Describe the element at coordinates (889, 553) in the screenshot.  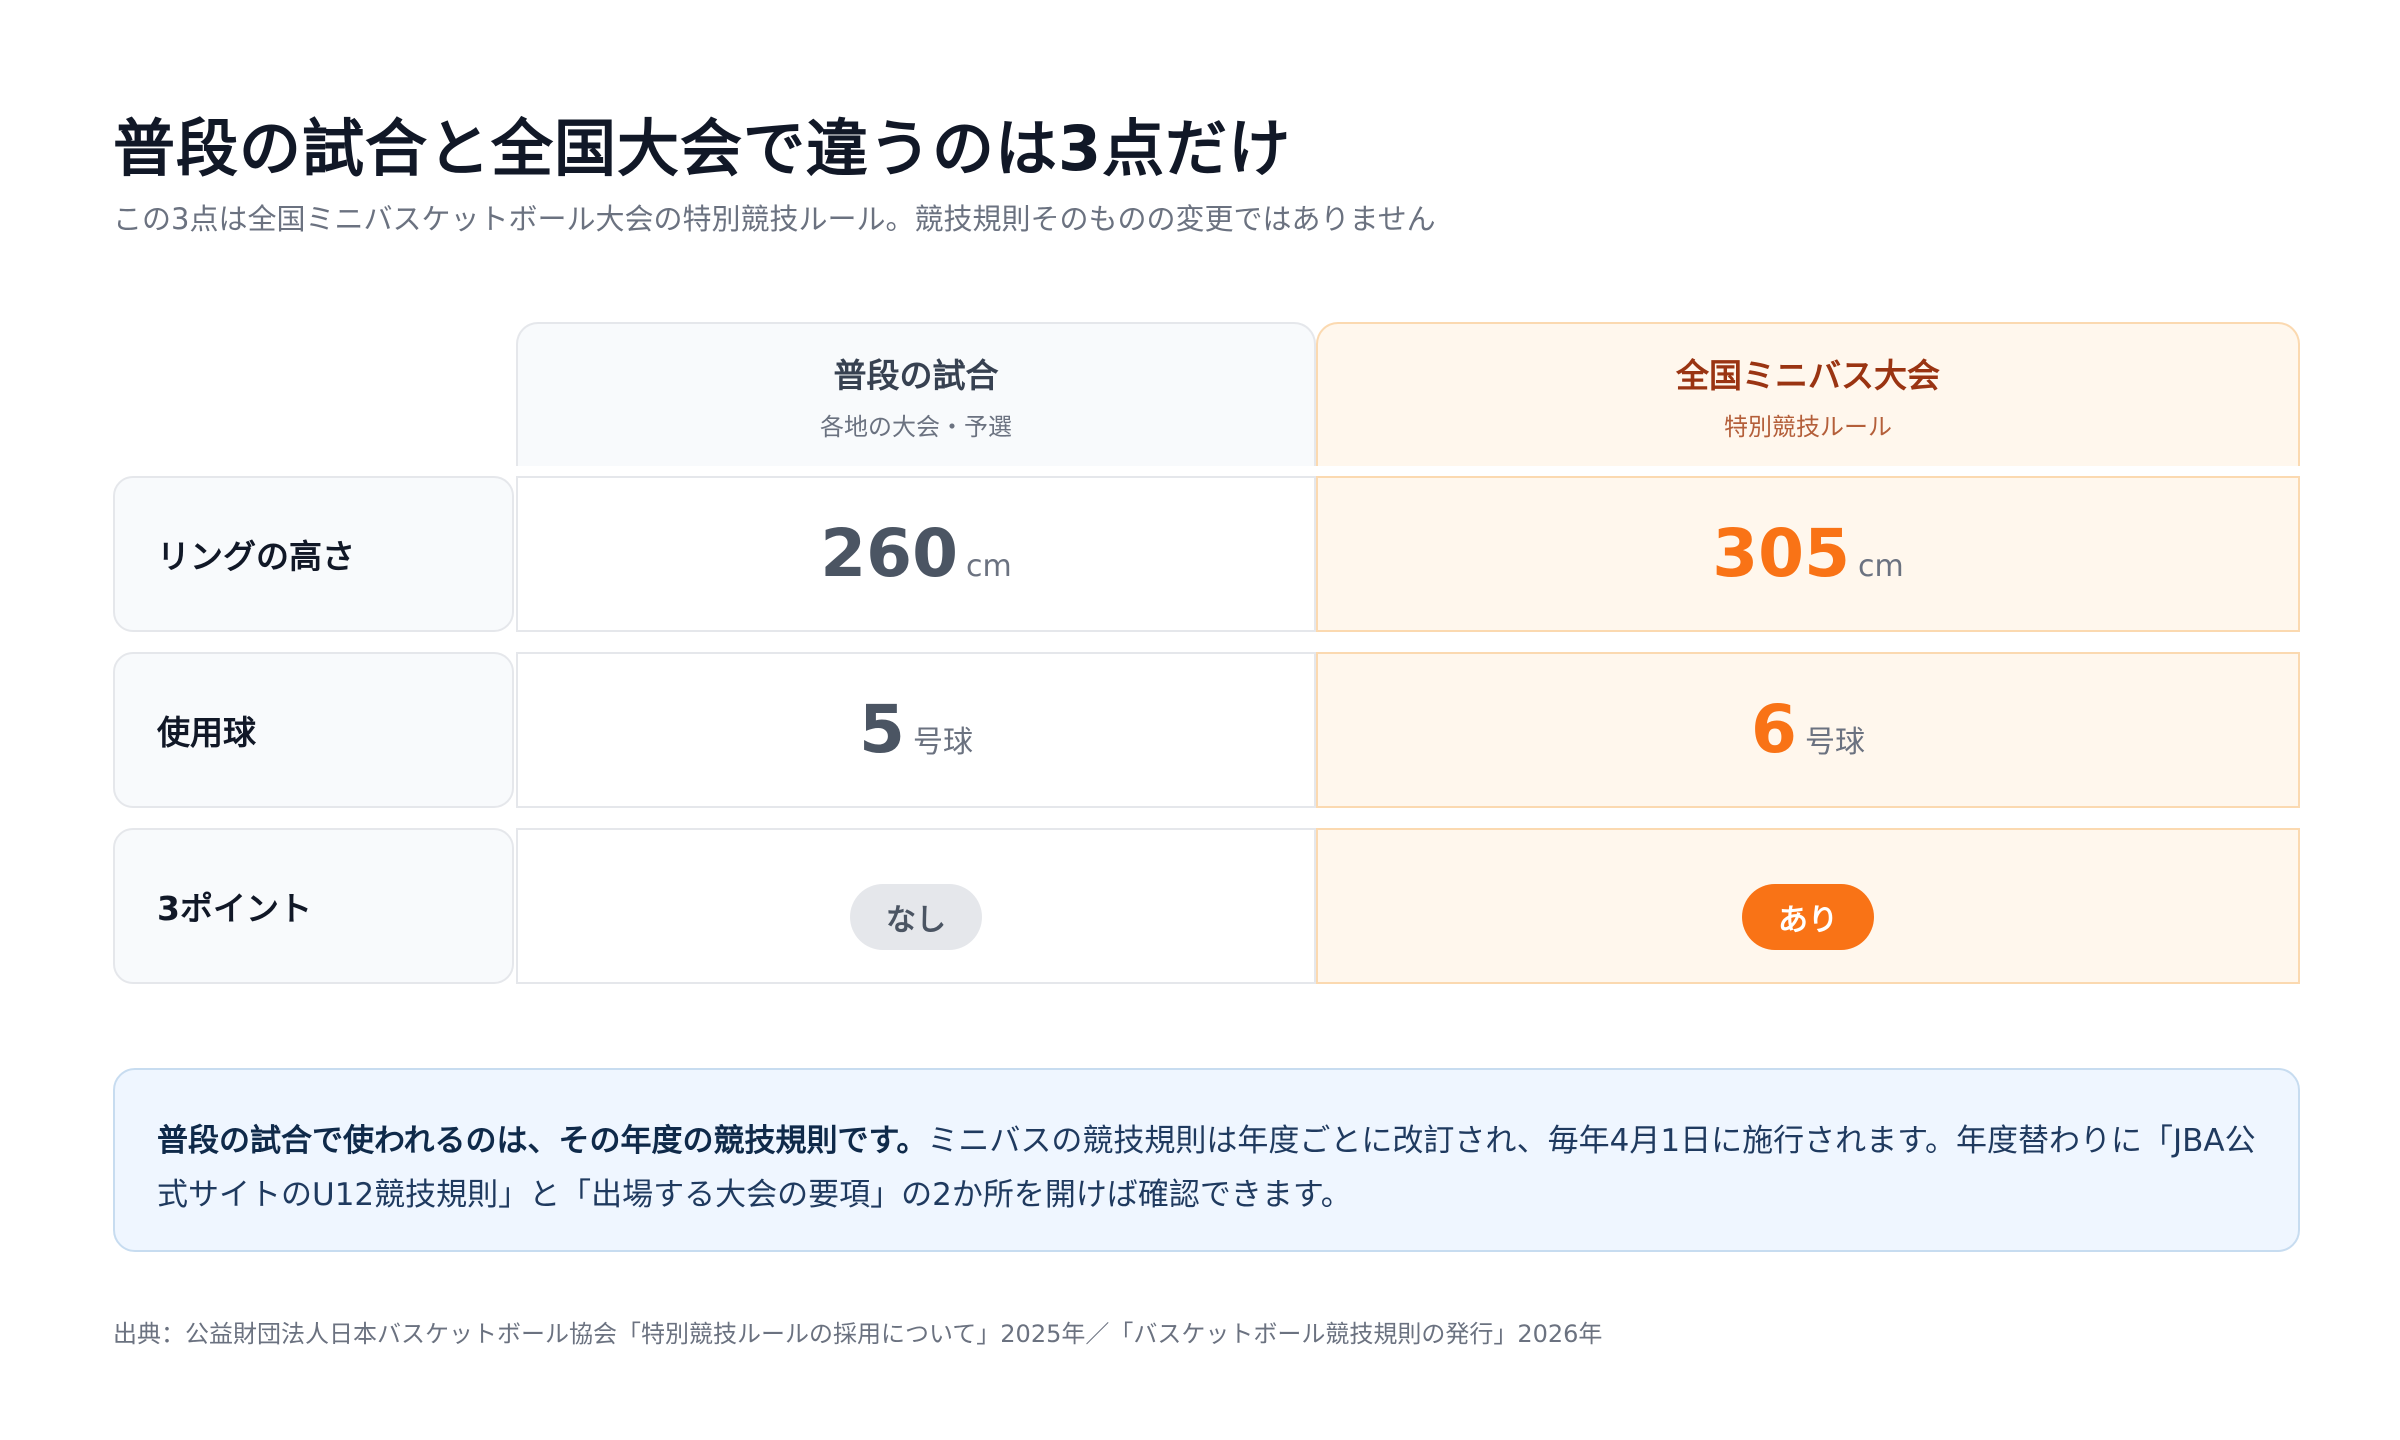
I see `ring-height-normal-value: 260` at that location.